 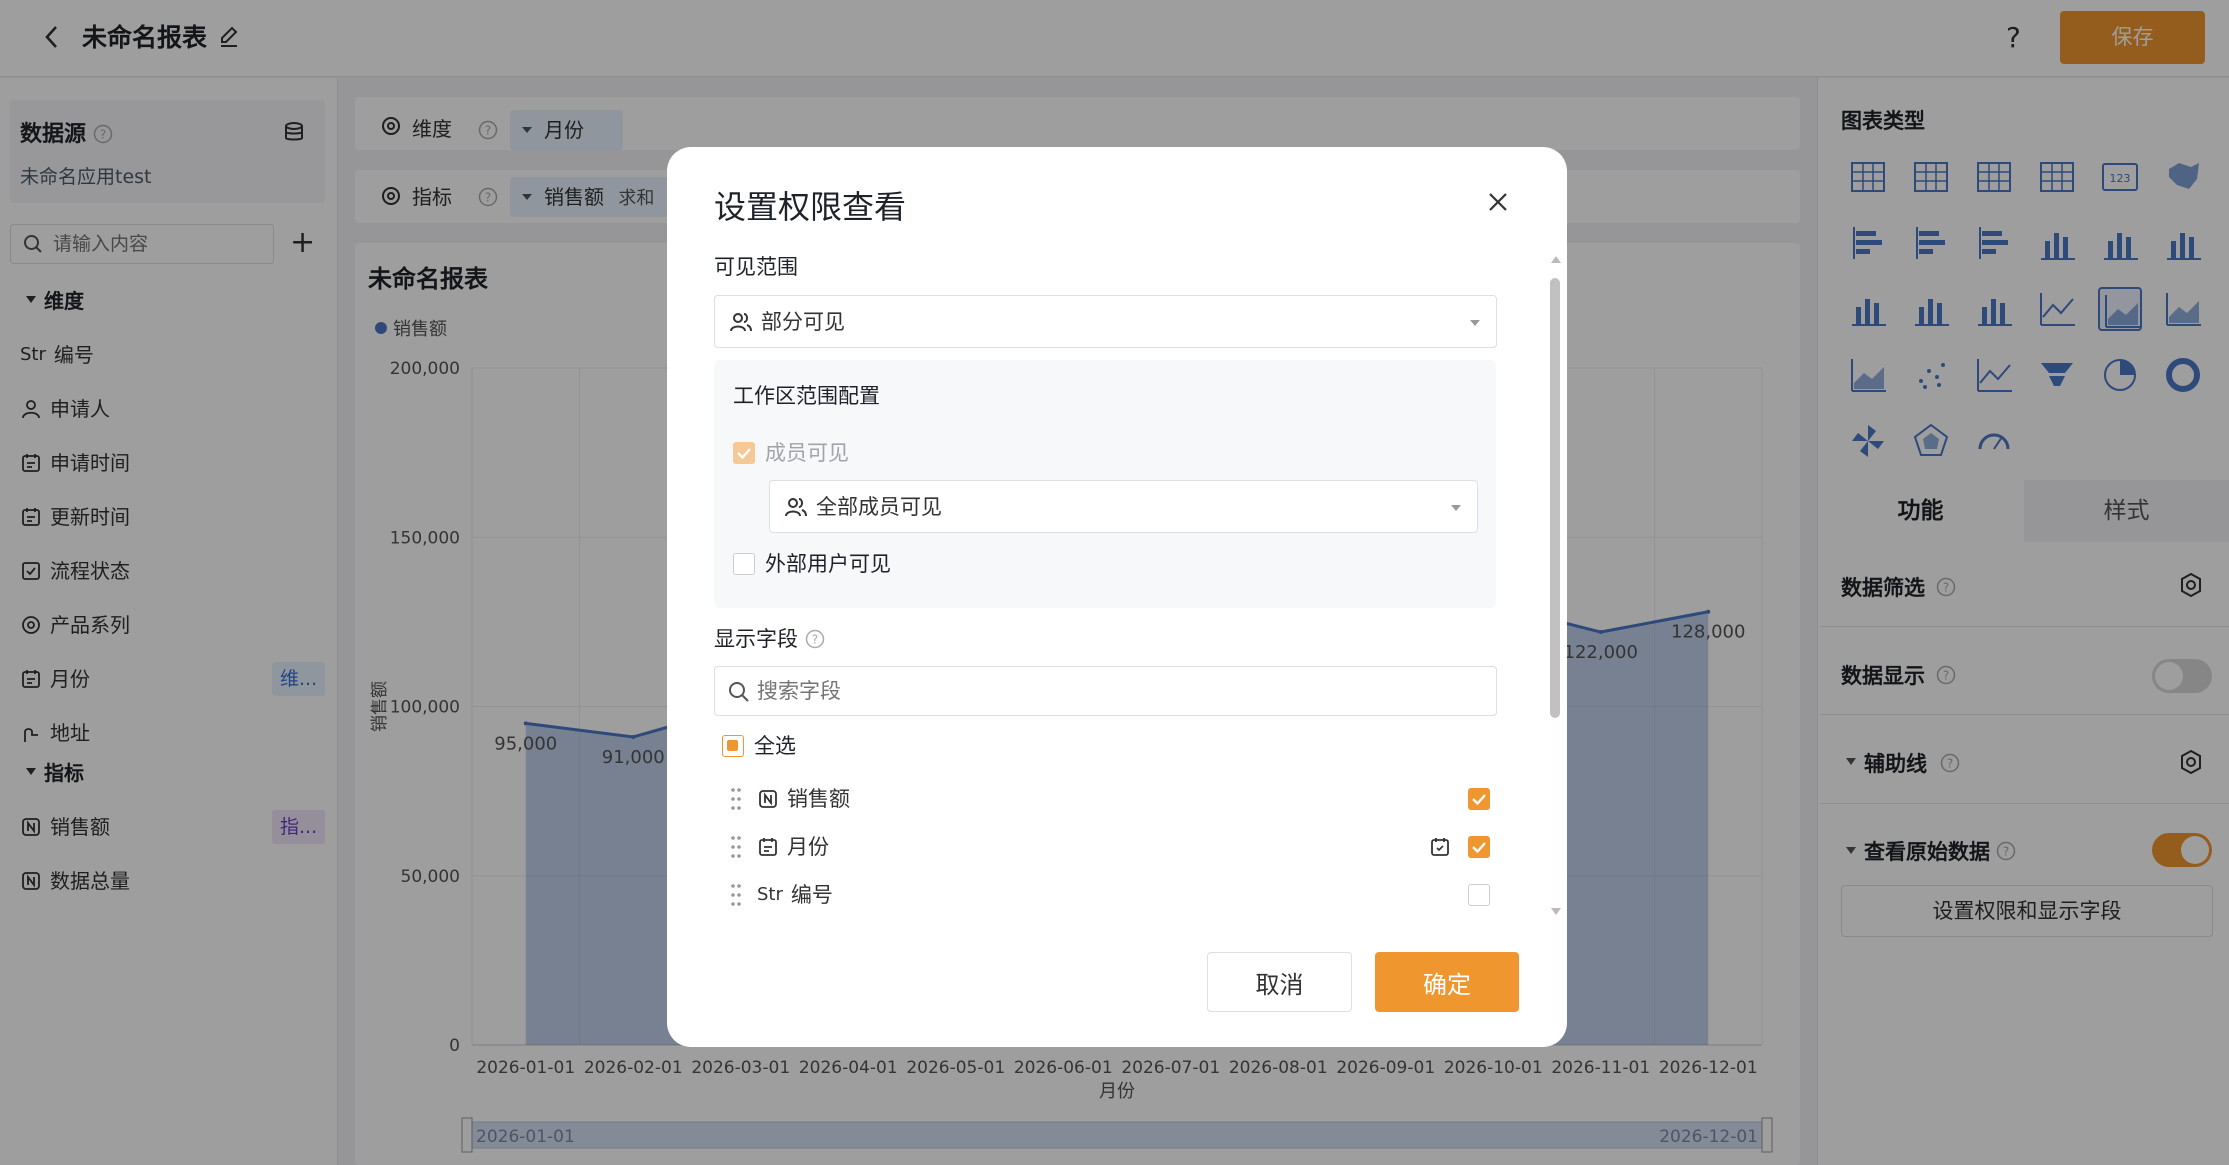 I want to click on display-fields-help-icon: ?, so click(x=815, y=641).